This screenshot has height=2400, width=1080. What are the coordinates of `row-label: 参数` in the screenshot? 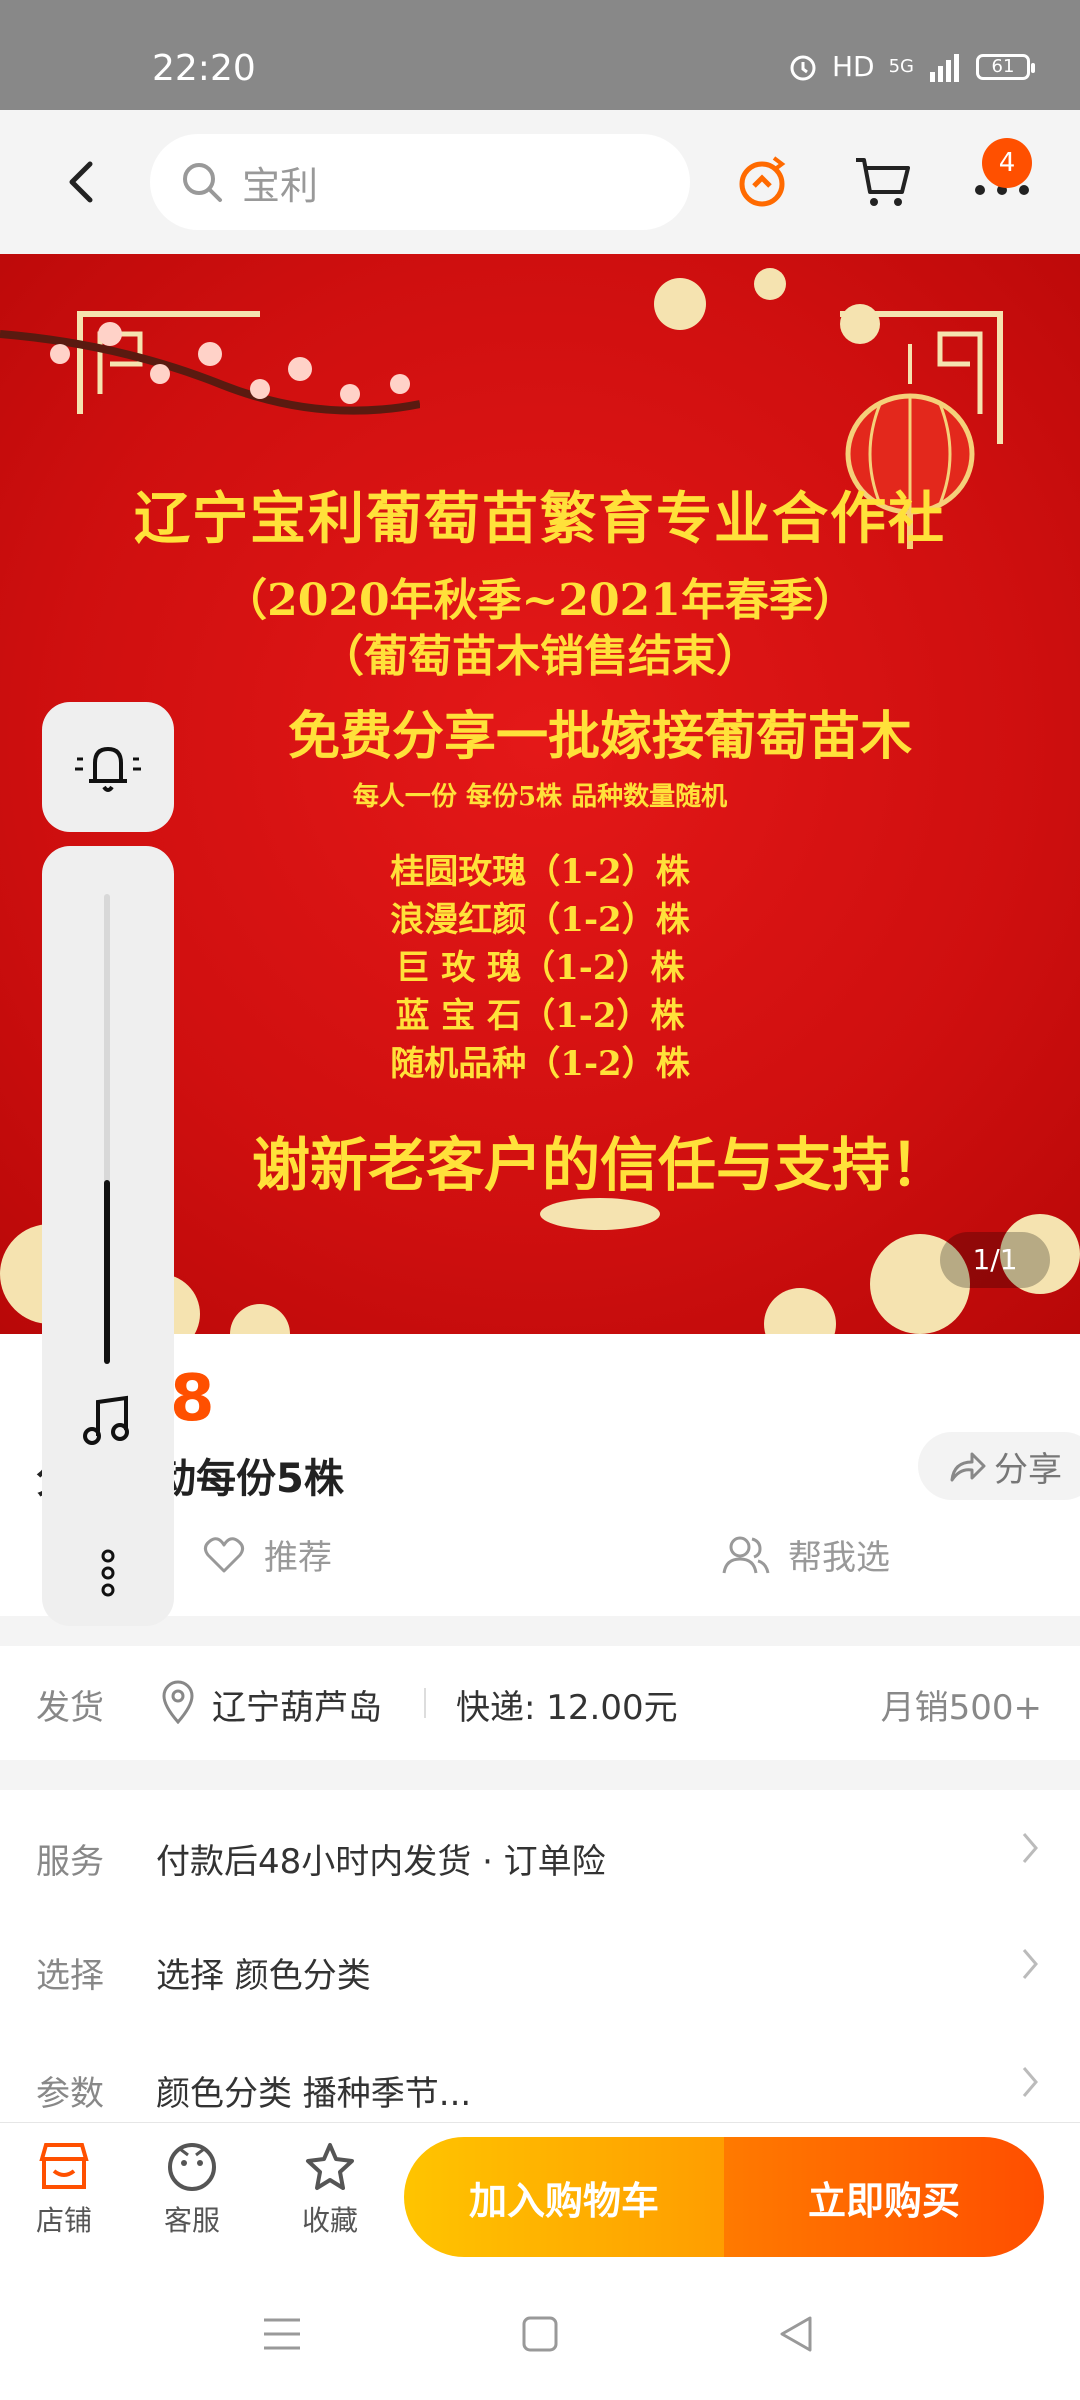 It's located at (70, 2094).